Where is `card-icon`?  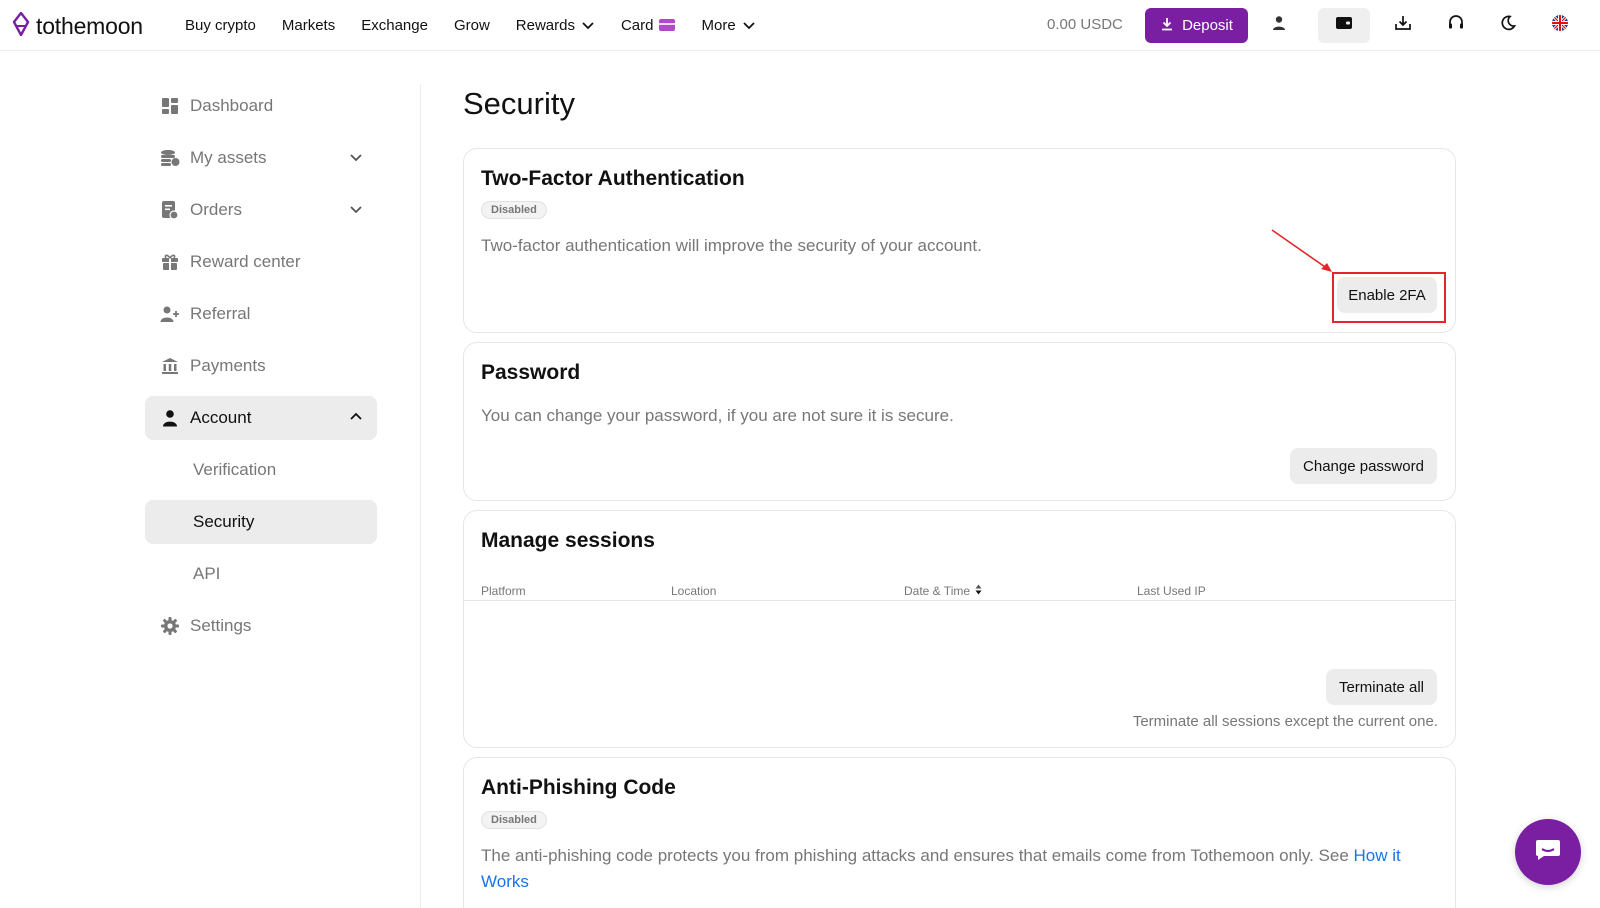 card-icon is located at coordinates (667, 25).